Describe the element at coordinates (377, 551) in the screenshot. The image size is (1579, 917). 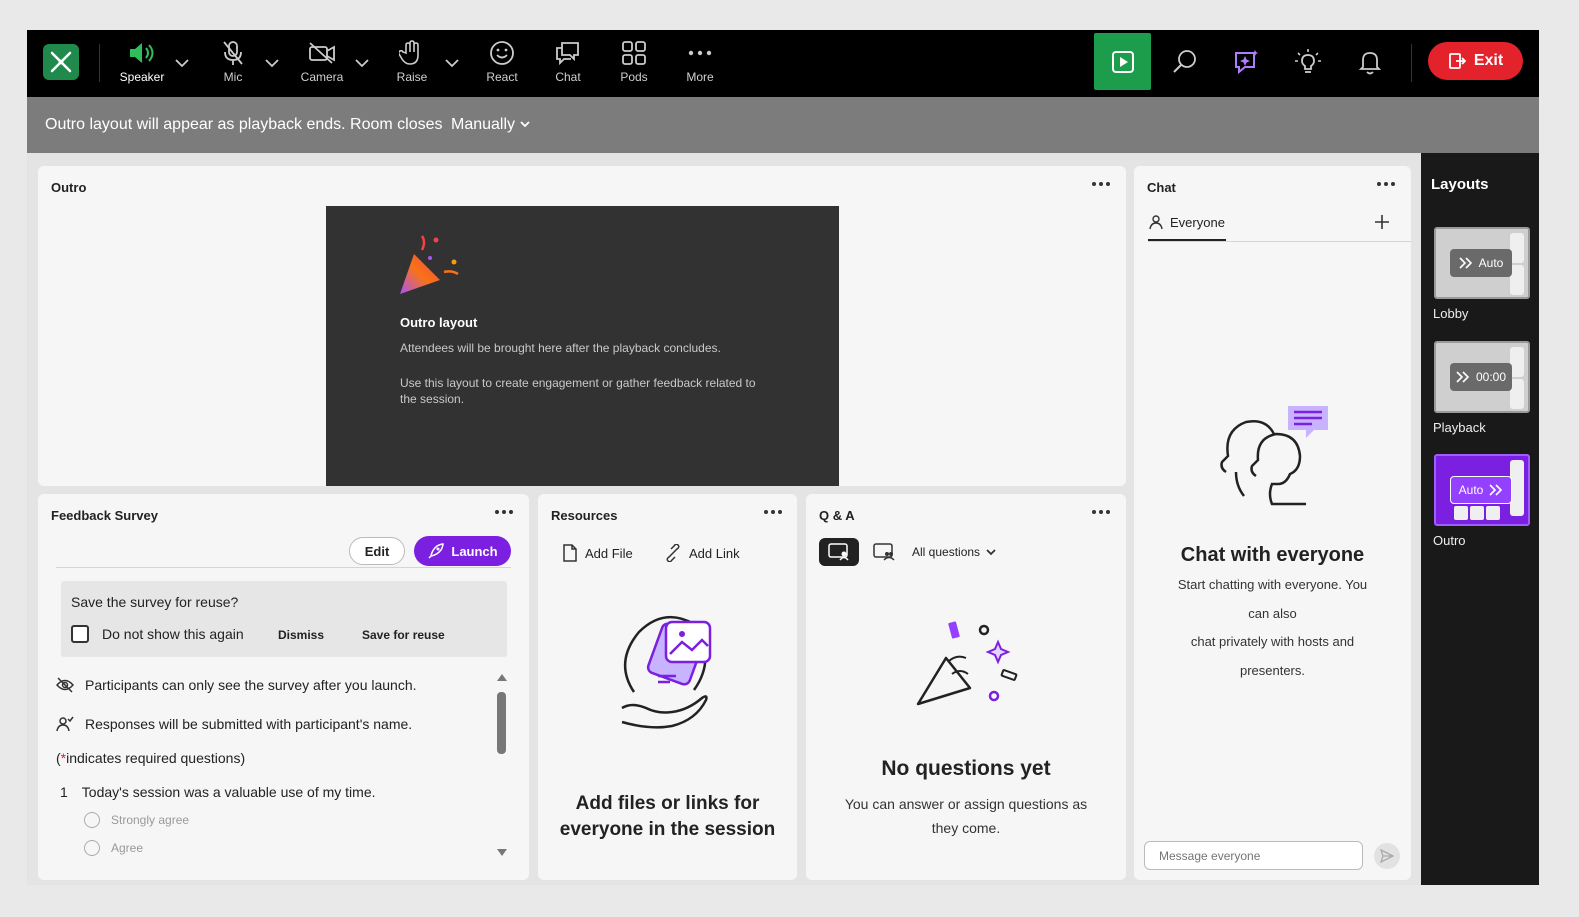
I see `edit-survey-button: Edit` at that location.